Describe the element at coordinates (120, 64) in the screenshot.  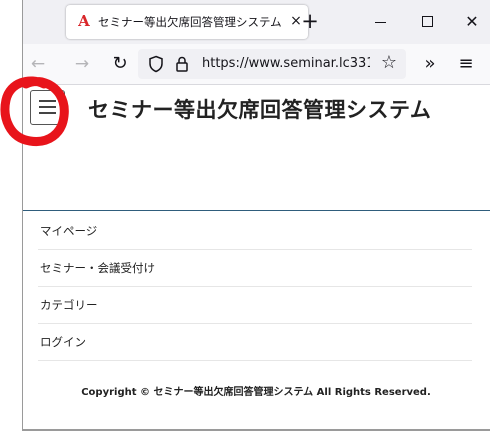
I see `reload-icon: ↻` at that location.